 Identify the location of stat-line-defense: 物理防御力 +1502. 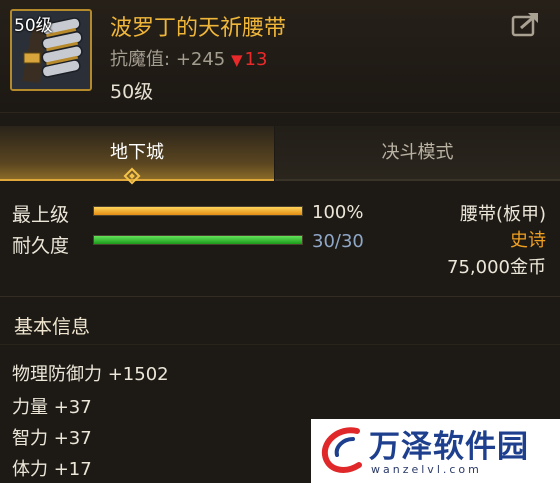
(90, 374).